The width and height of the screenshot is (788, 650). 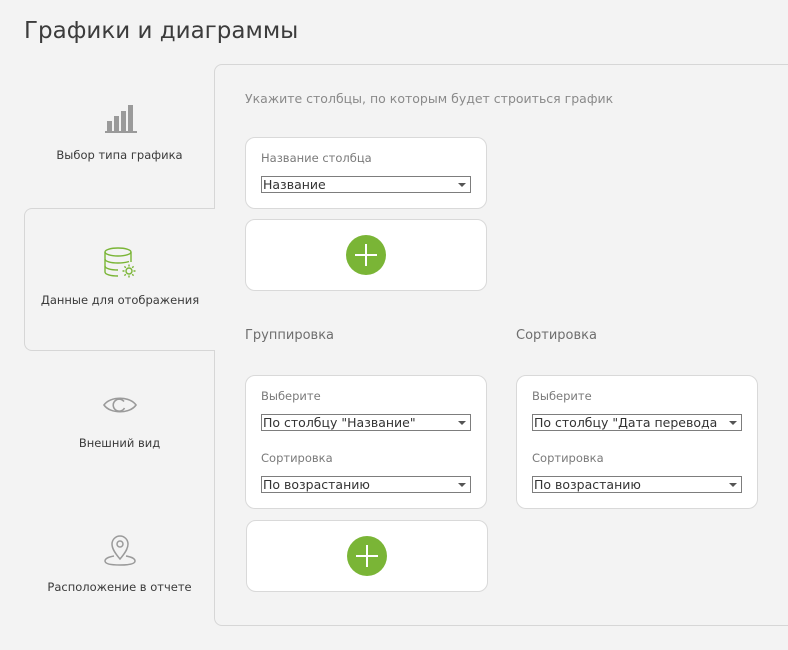 What do you see at coordinates (587, 484) in the screenshot?
I see `sorting-order-value: По возрастанию` at bounding box center [587, 484].